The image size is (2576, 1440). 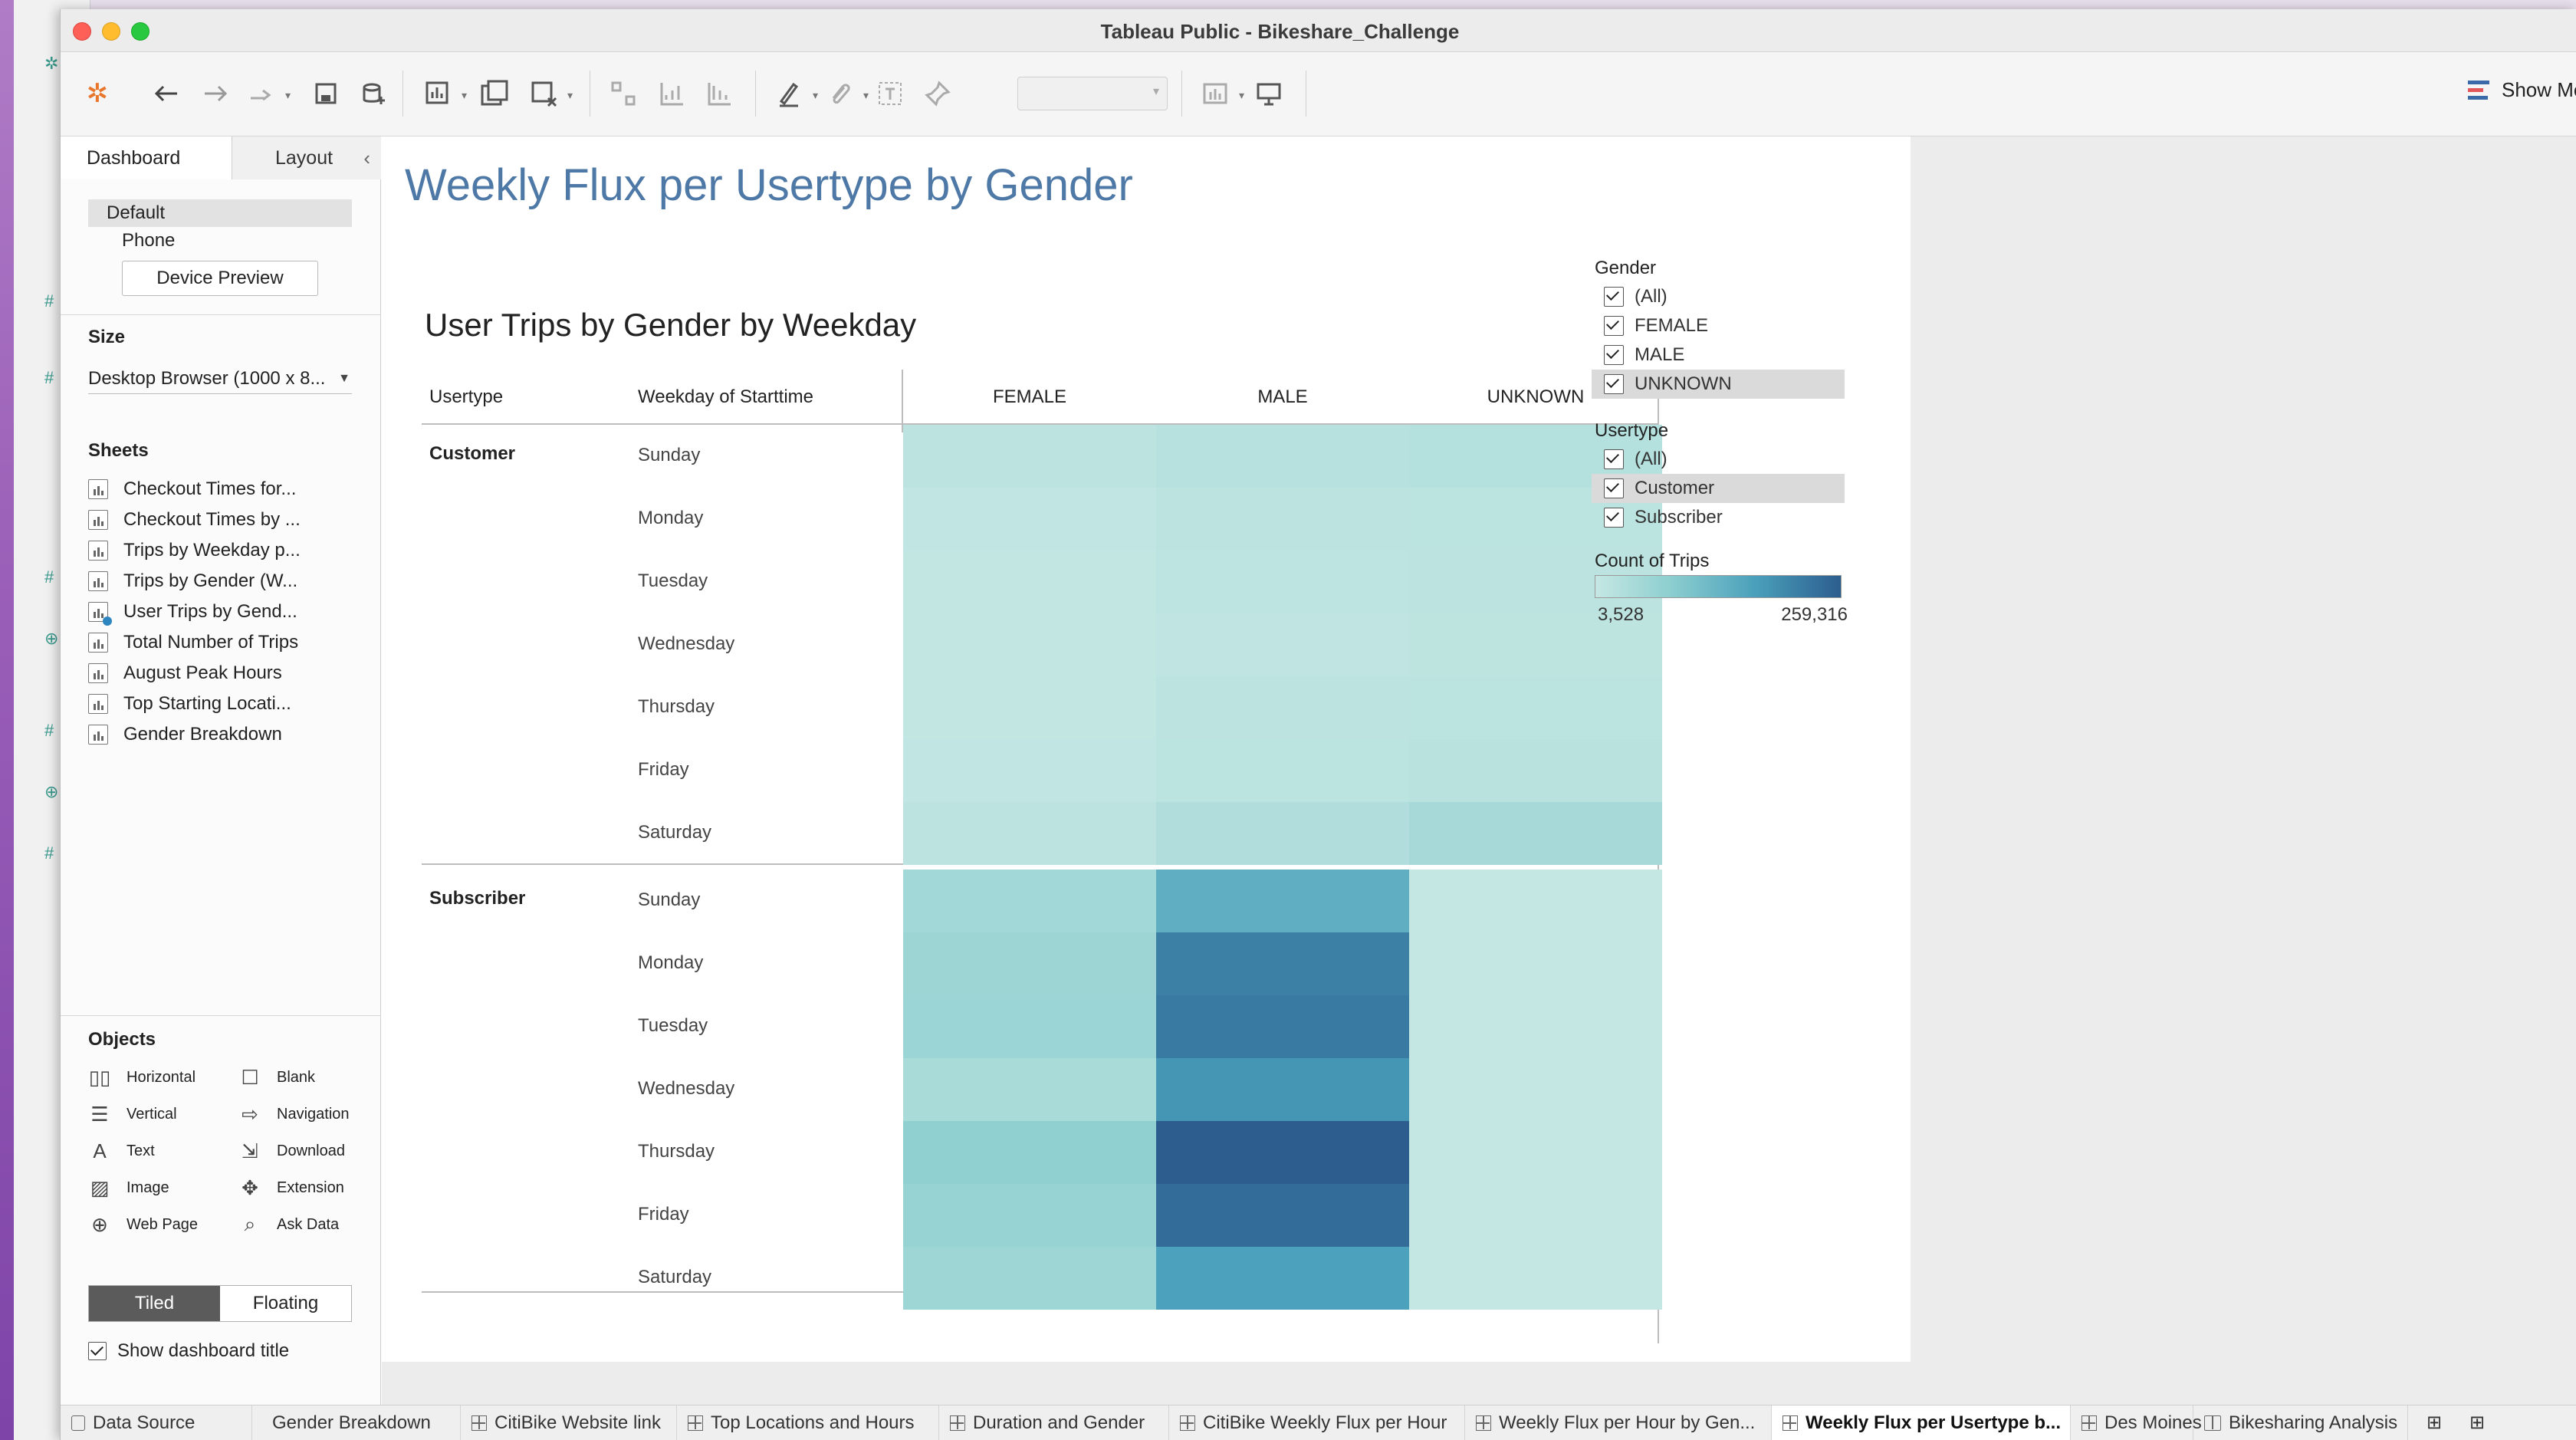 I want to click on duplicate-sheet-icon, so click(x=495, y=93).